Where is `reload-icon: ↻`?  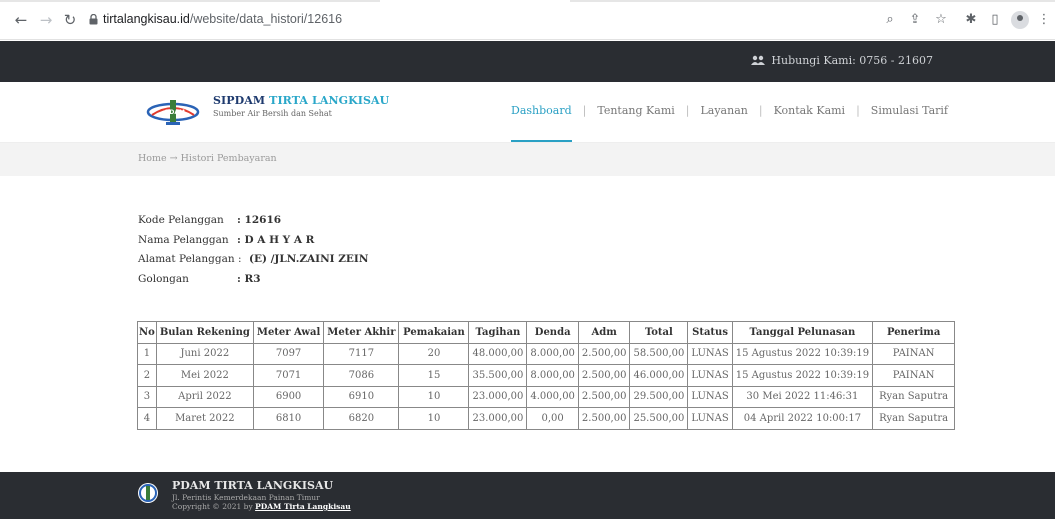
reload-icon: ↻ is located at coordinates (70, 20).